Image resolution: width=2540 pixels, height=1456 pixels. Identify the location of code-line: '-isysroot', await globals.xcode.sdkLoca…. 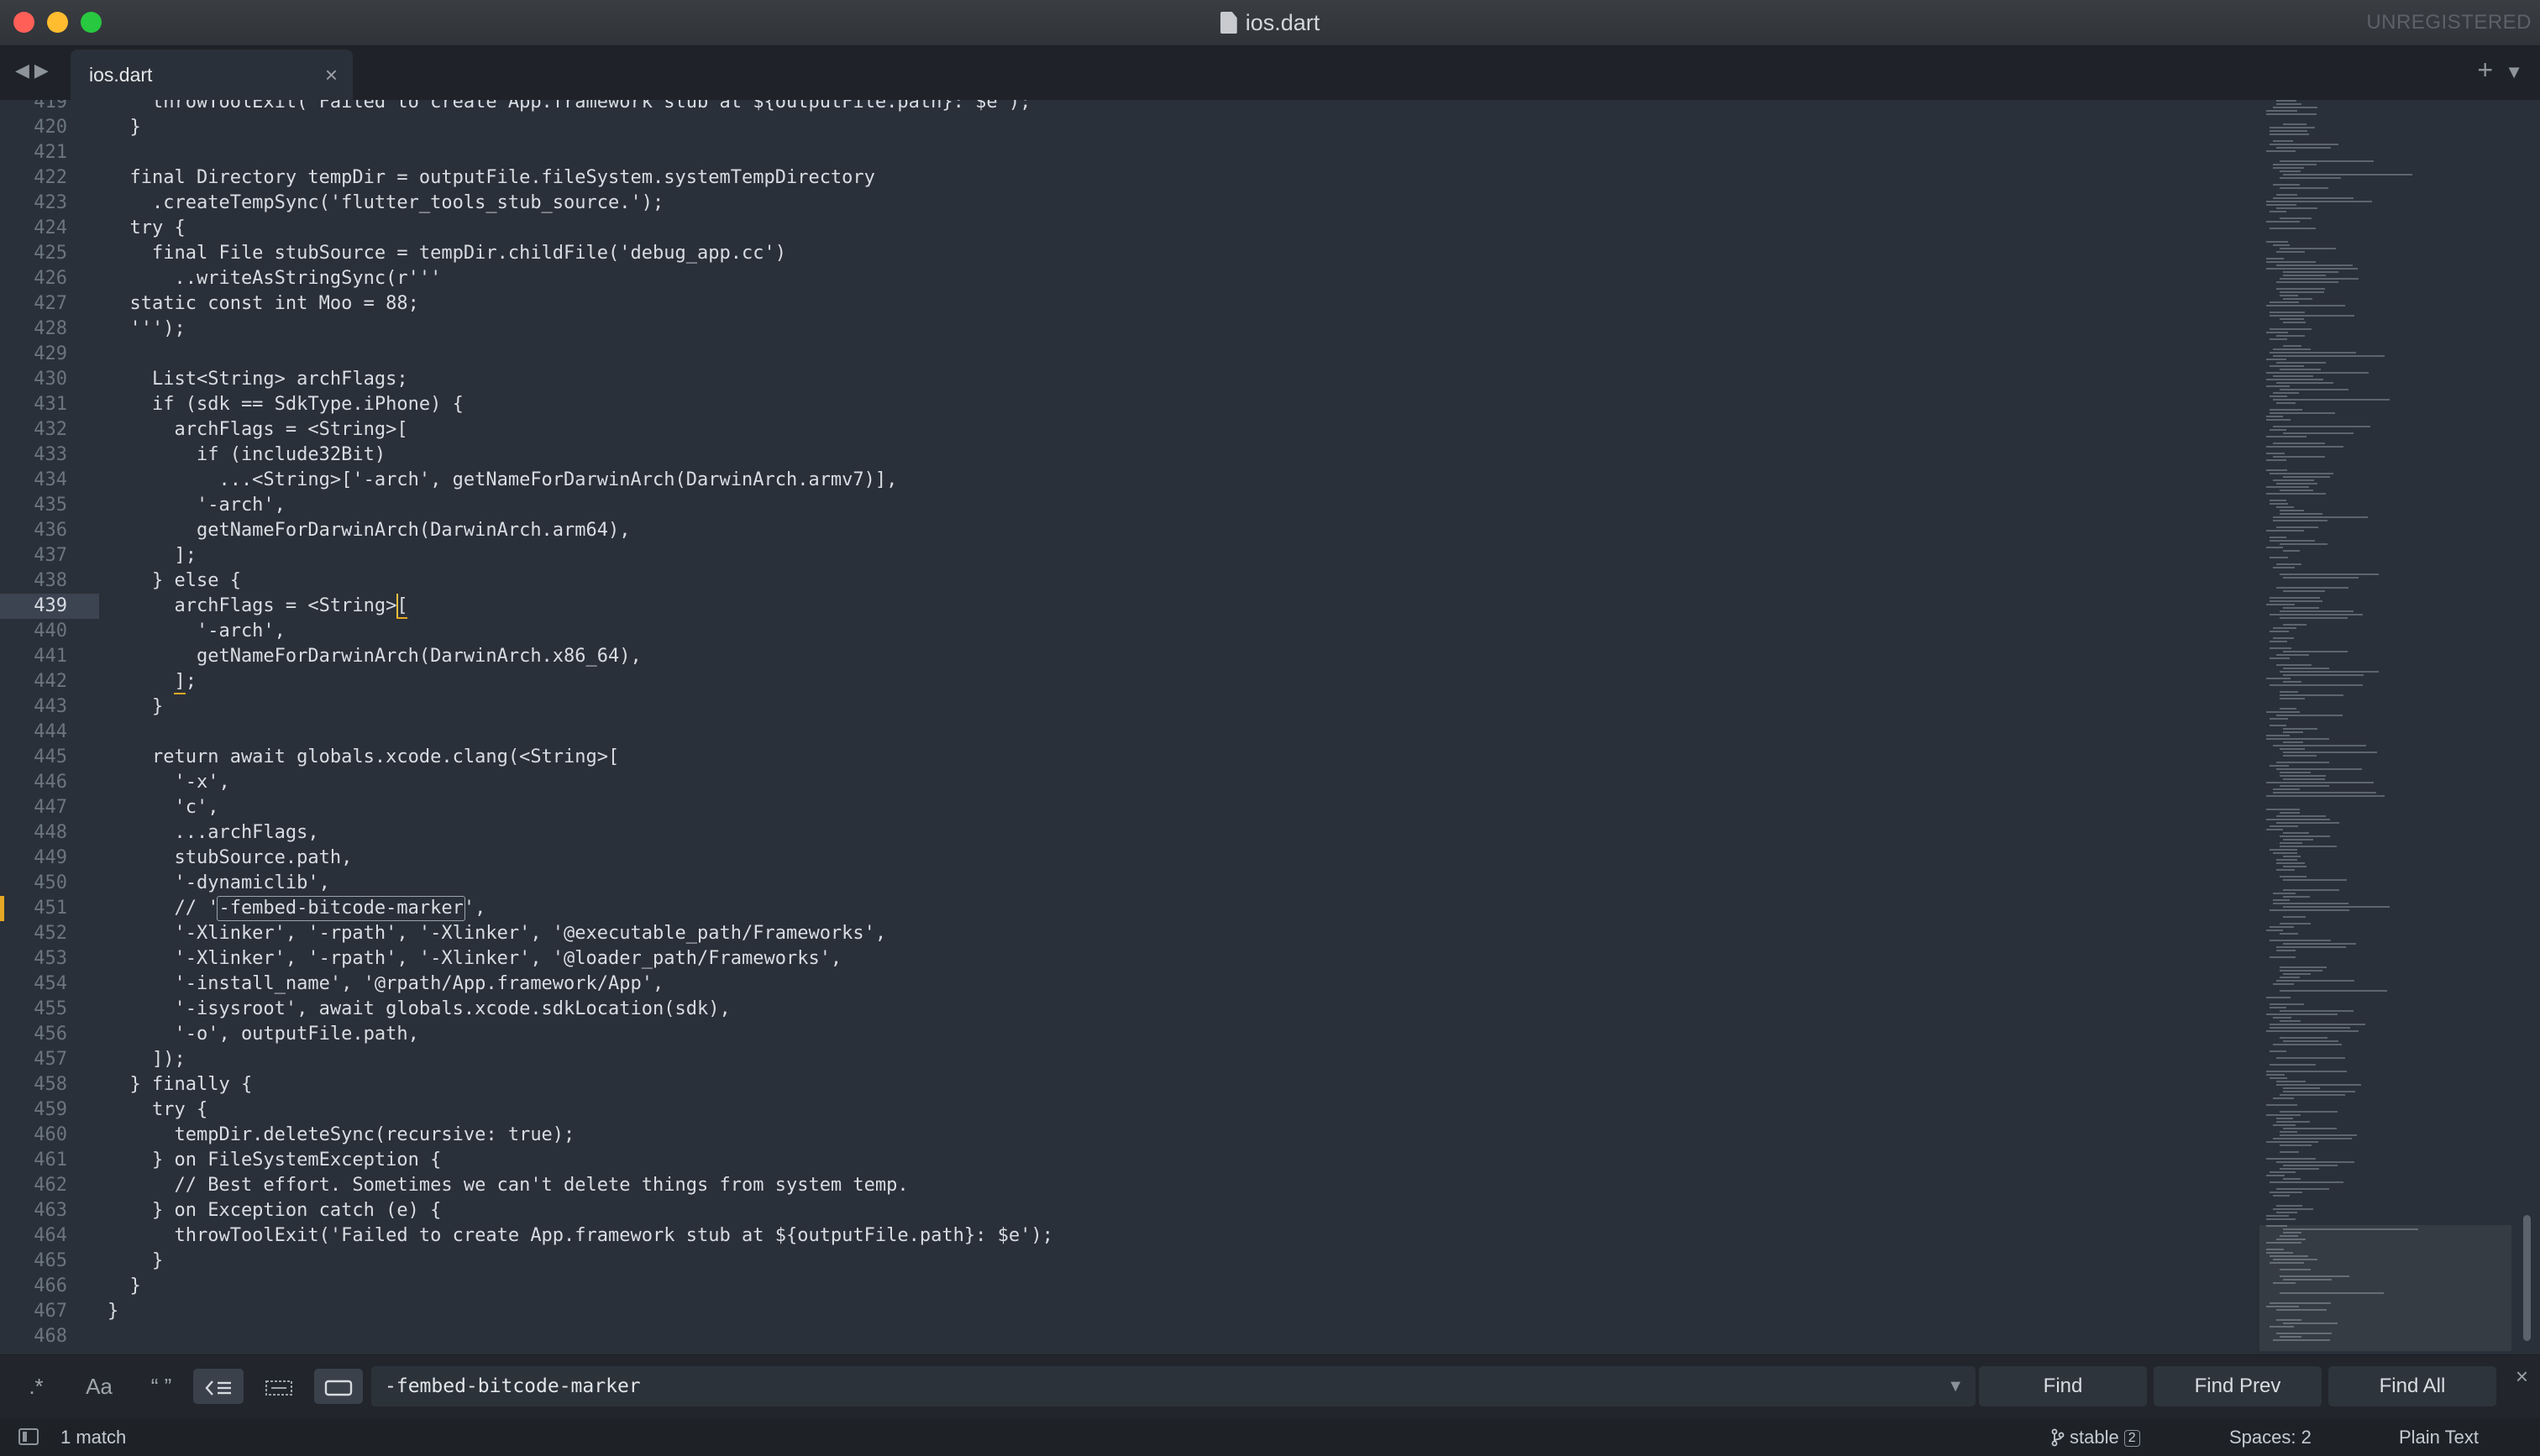
(419, 1009).